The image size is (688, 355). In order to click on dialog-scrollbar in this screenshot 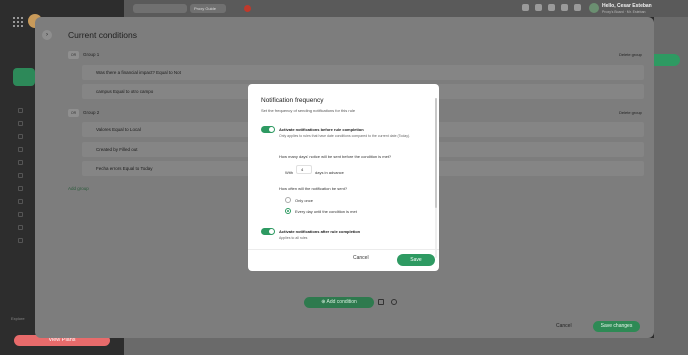, I will do `click(436, 178)`.